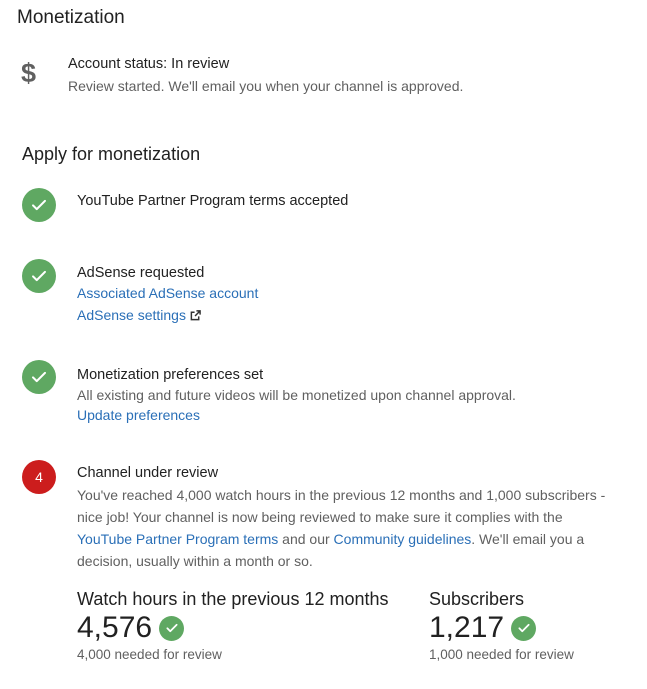  What do you see at coordinates (177, 539) in the screenshot?
I see `partner-program-terms-link: YouTube Partner Program terms` at bounding box center [177, 539].